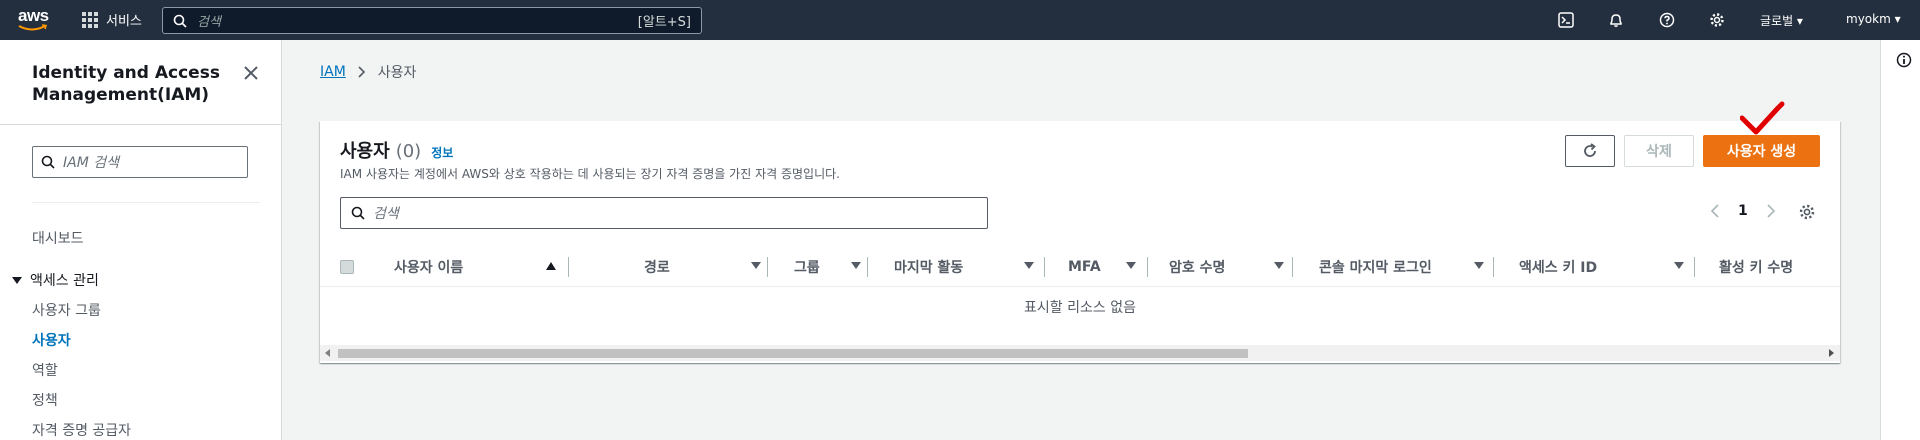 Image resolution: width=1920 pixels, height=440 pixels. I want to click on iam-search-input: IAM 검색, so click(140, 162).